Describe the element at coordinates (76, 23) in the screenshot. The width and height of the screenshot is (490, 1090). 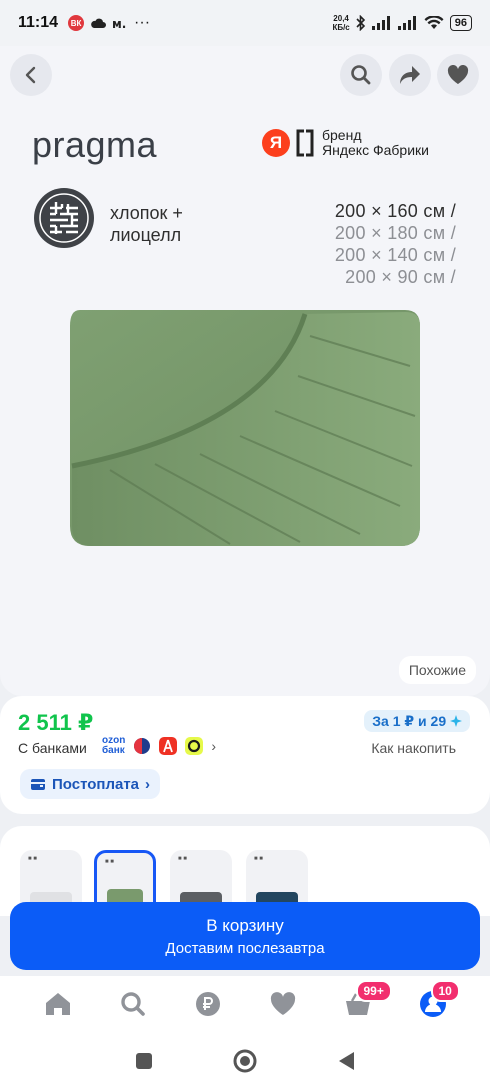
I see `vk-icon: ВК` at that location.